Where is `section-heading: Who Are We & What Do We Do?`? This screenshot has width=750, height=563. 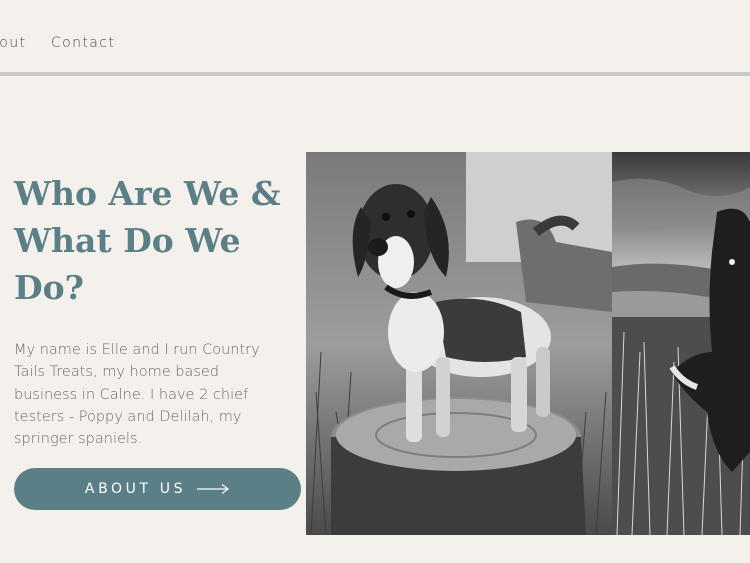 section-heading: Who Are We & What Do We Do? is located at coordinates (147, 240).